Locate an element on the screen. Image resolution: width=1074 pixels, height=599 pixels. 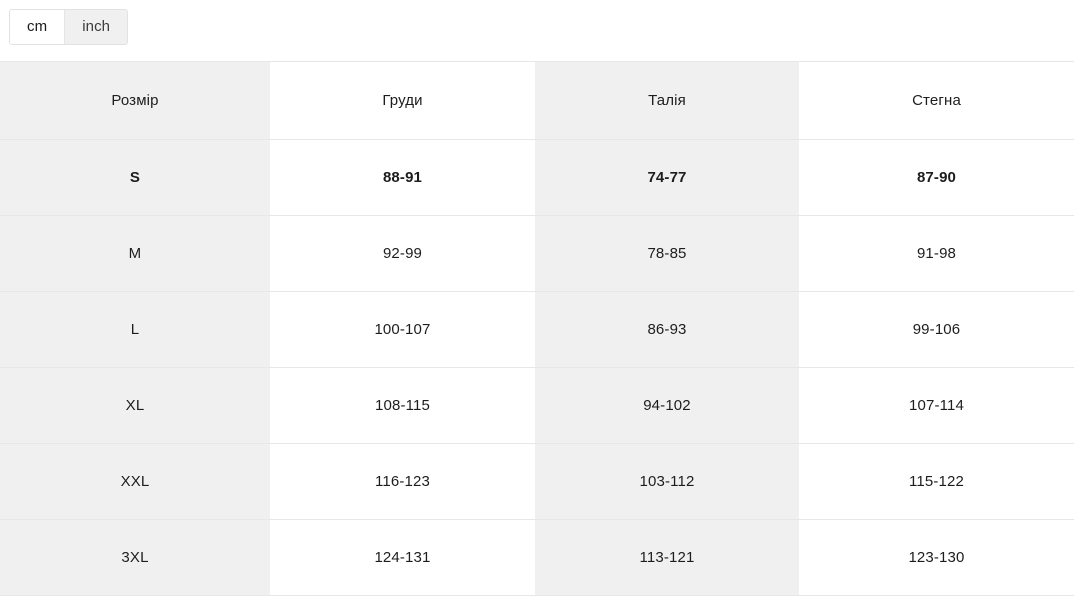
measurement-cell: 94-102 is located at coordinates (667, 405).